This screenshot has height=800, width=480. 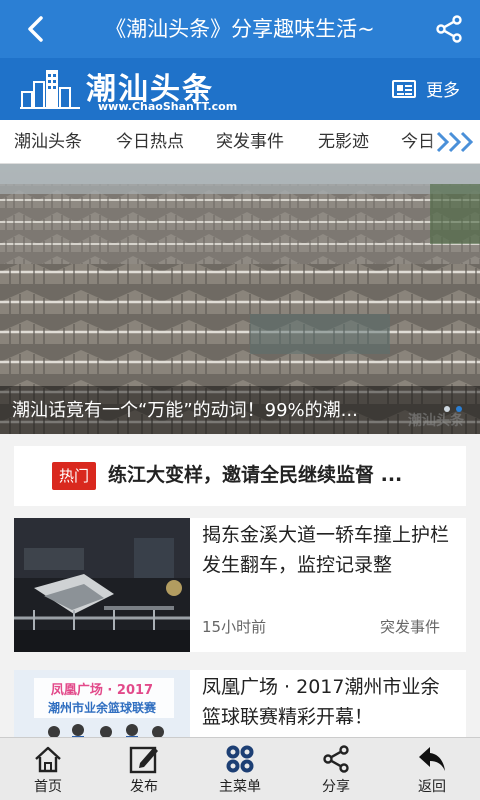 What do you see at coordinates (443, 91) in the screenshot?
I see `more-label: 更多` at bounding box center [443, 91].